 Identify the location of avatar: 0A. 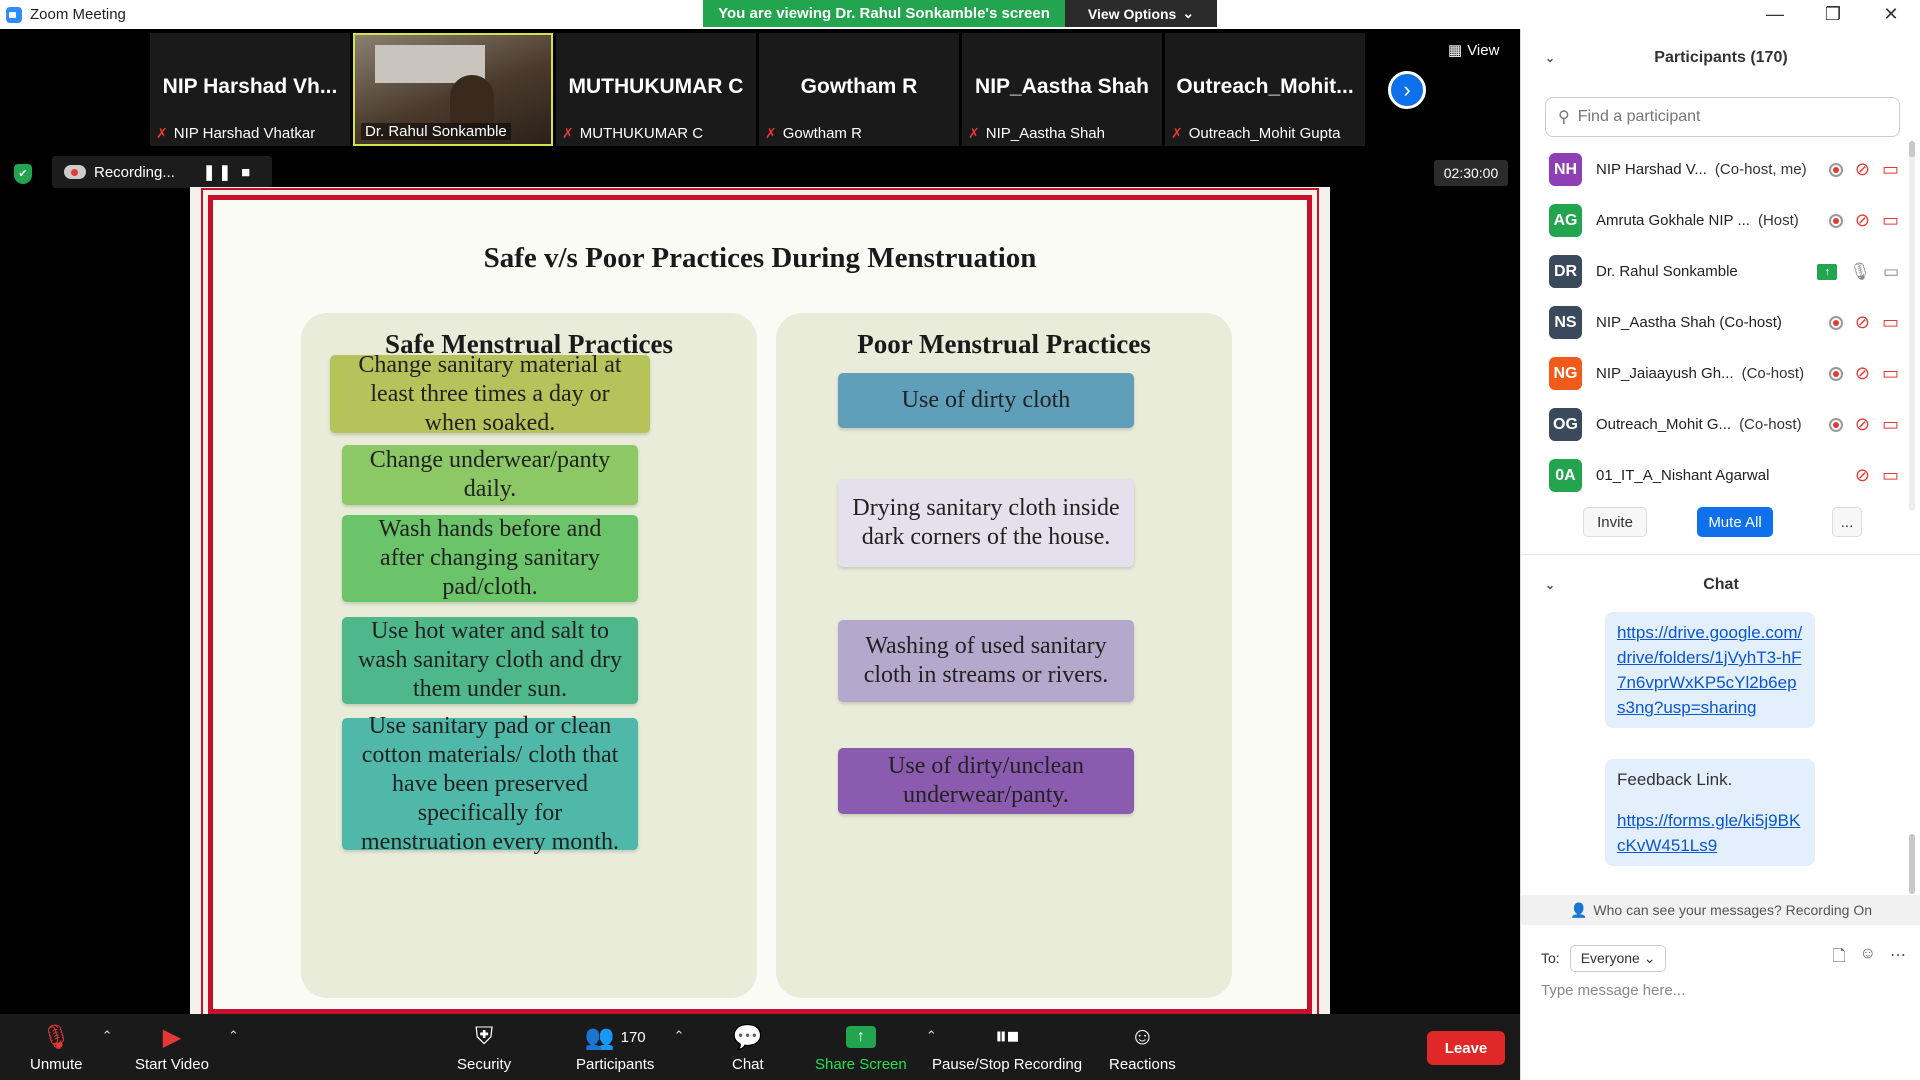
(1565, 475).